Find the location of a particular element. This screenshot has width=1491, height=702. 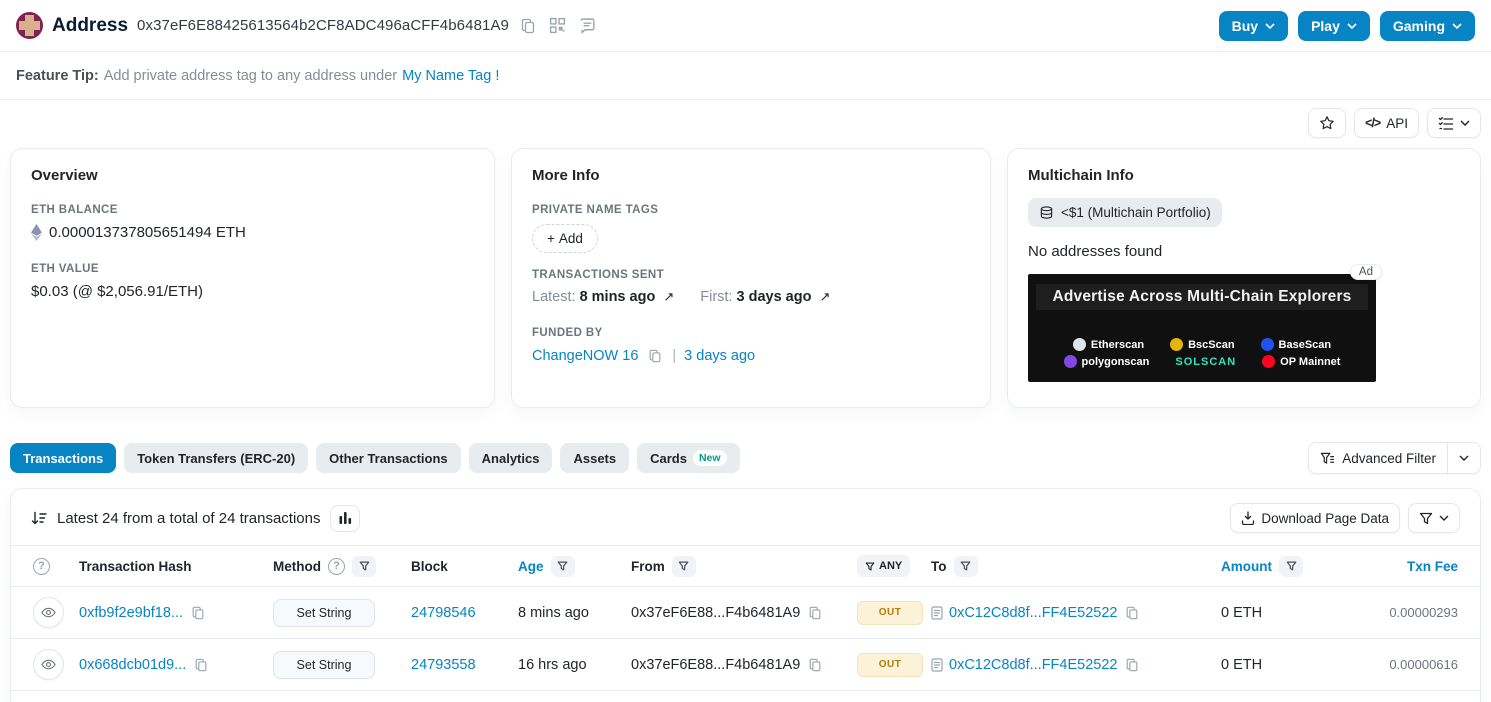

gaming-menu-label: Gaming is located at coordinates (1418, 25).